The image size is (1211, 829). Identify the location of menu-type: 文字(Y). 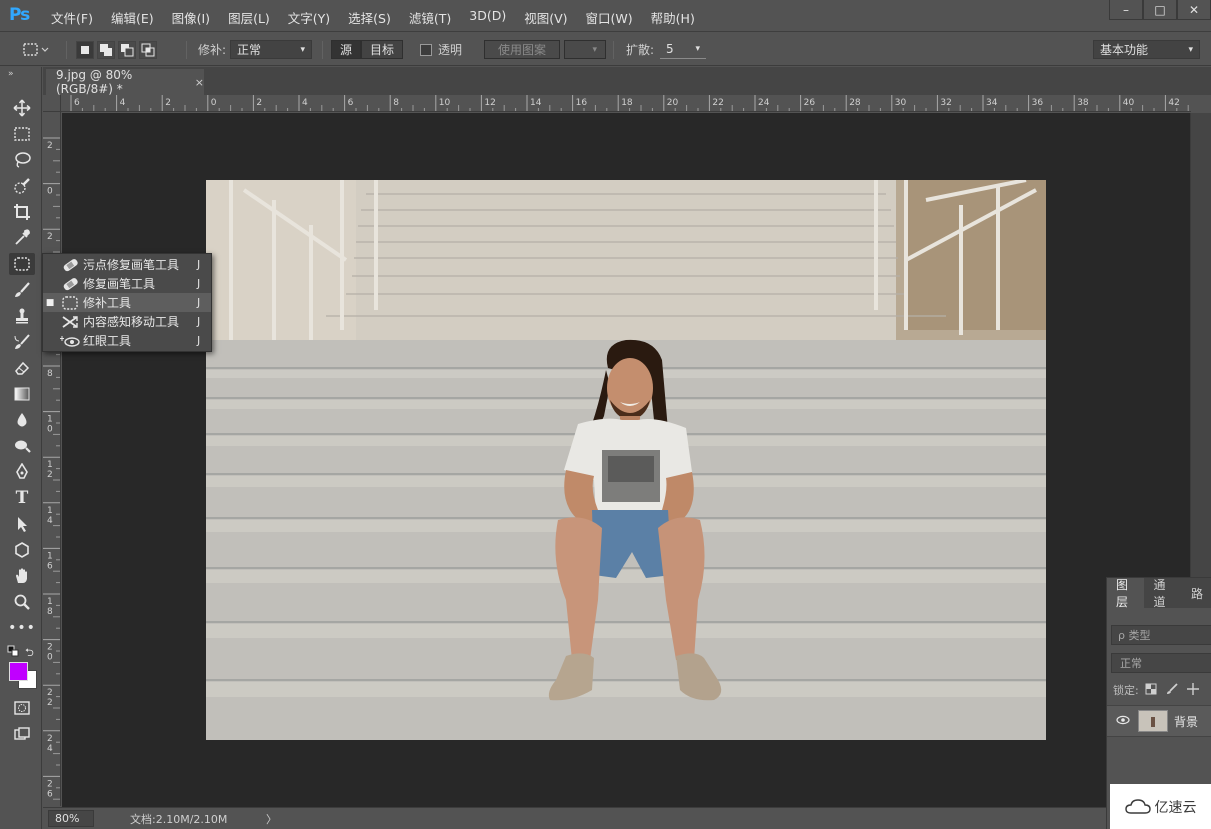
(309, 17).